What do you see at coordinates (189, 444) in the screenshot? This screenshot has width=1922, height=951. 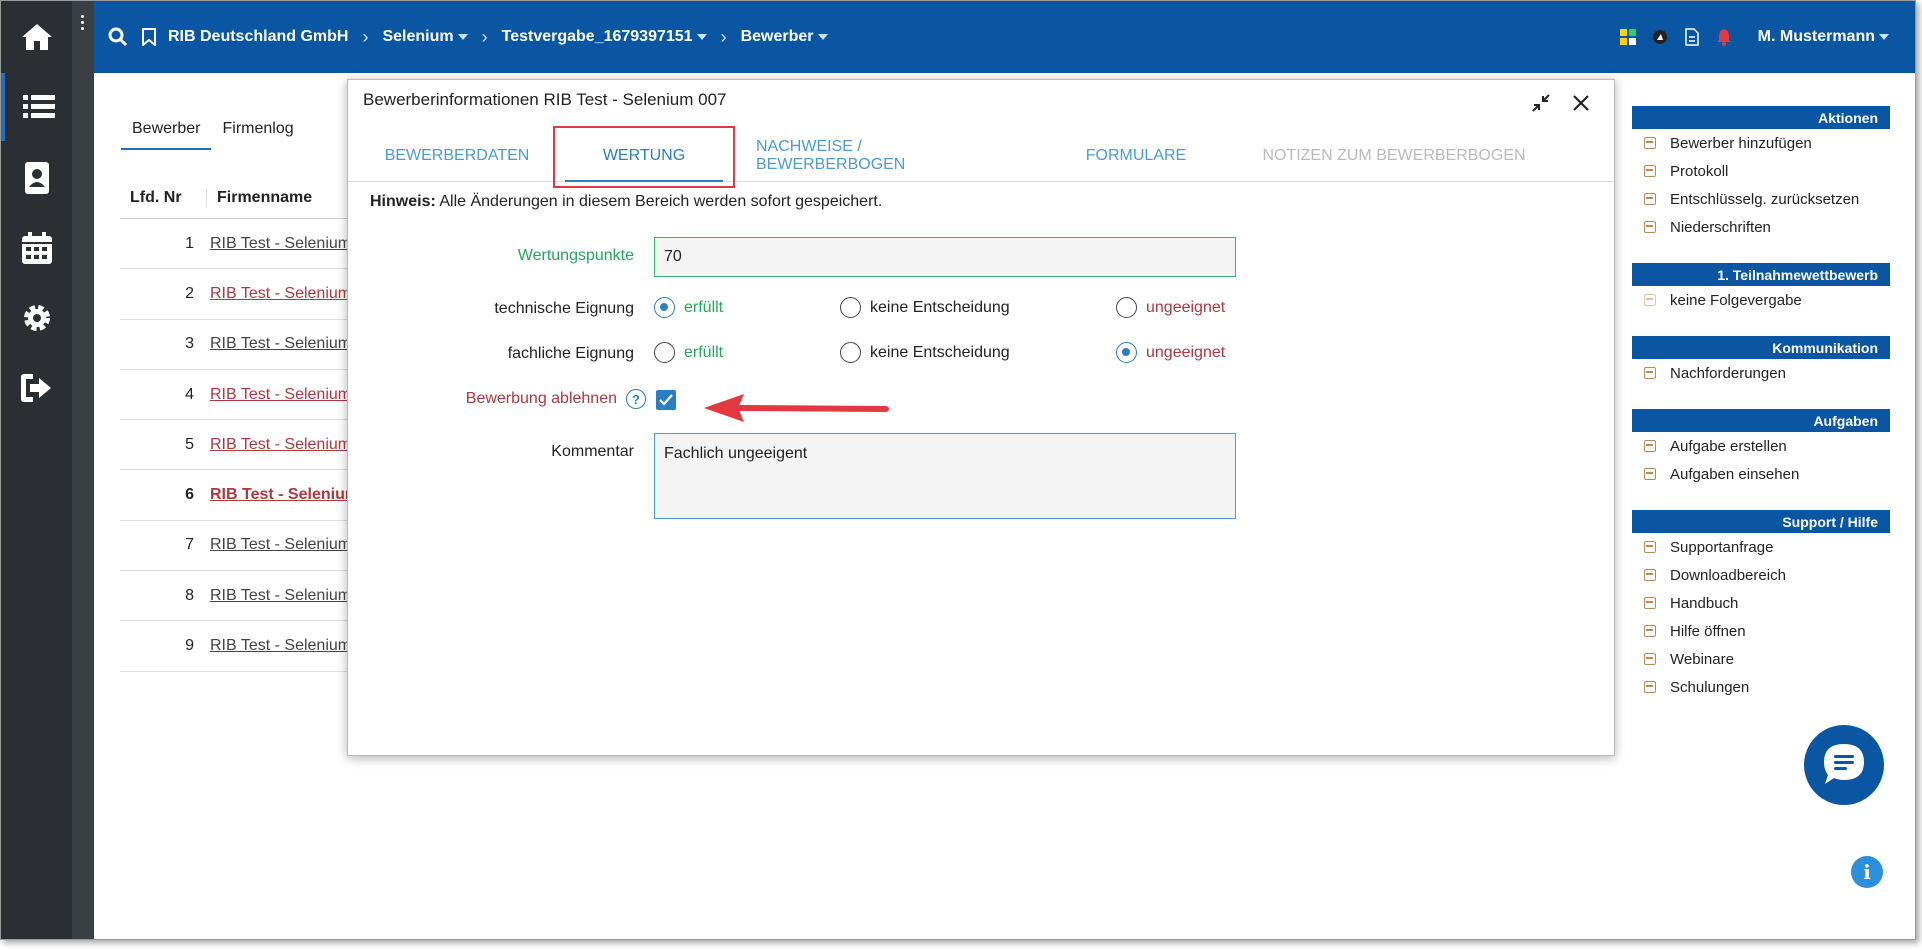 I see `row-number: 5` at bounding box center [189, 444].